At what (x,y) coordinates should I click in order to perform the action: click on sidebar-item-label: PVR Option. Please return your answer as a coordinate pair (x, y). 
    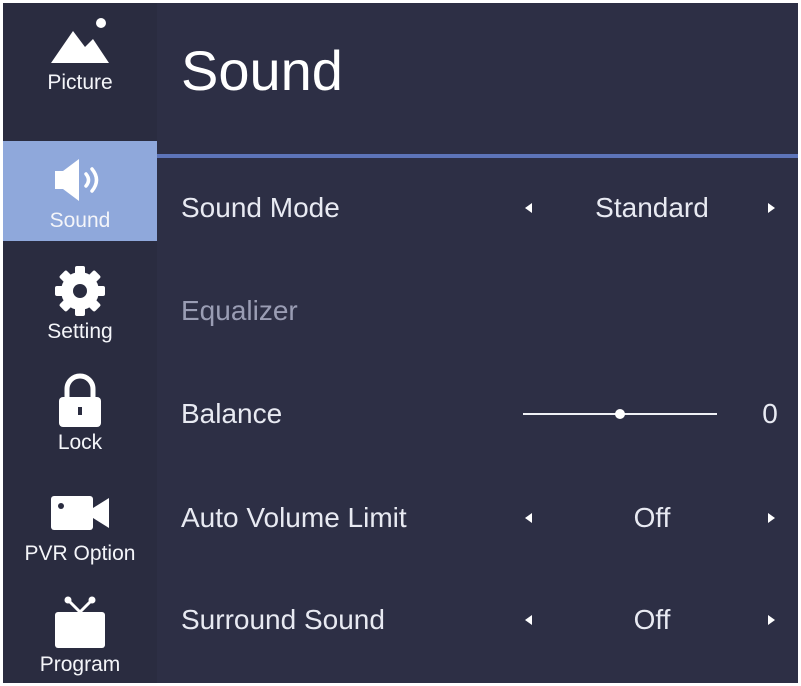
    Looking at the image, I should click on (80, 553).